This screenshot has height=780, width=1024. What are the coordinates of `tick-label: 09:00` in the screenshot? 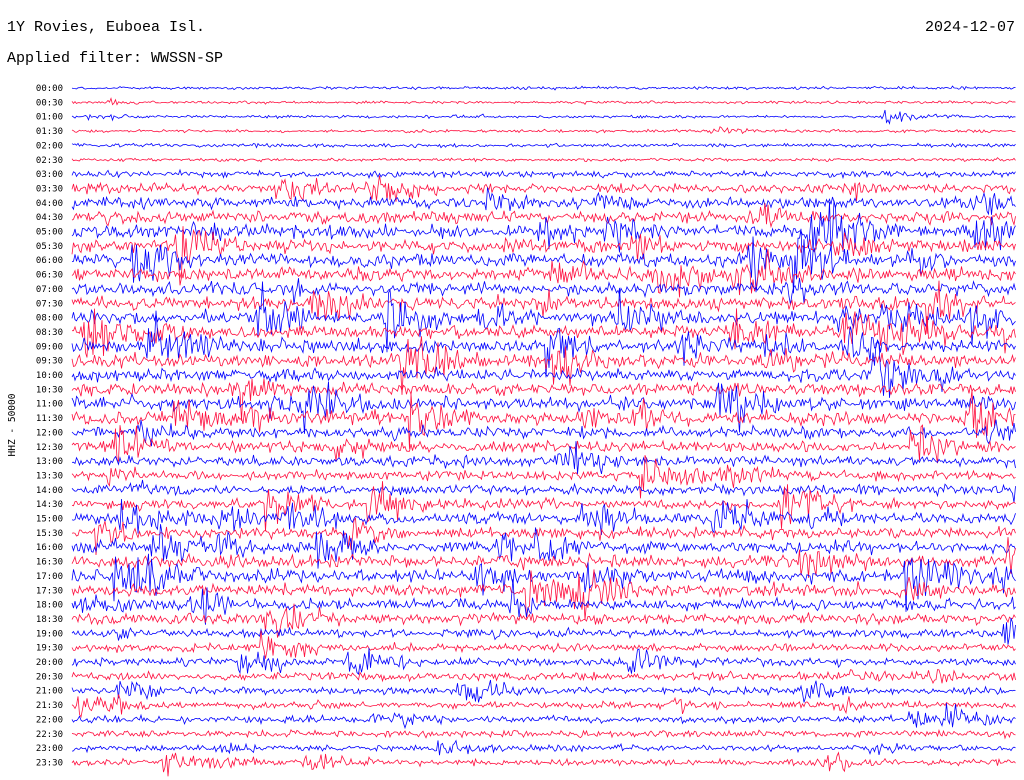 It's located at (49, 347).